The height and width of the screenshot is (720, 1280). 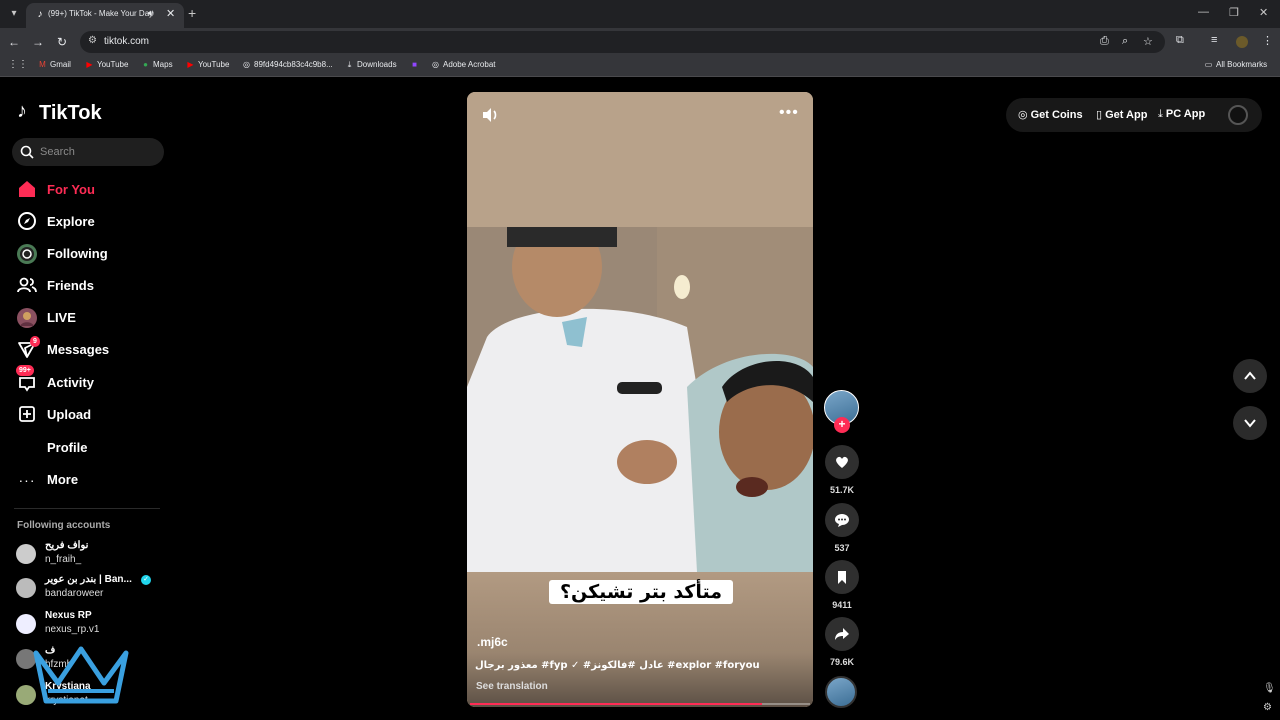 What do you see at coordinates (1269, 688) in the screenshot?
I see `microphone-icon: 🎙︎` at bounding box center [1269, 688].